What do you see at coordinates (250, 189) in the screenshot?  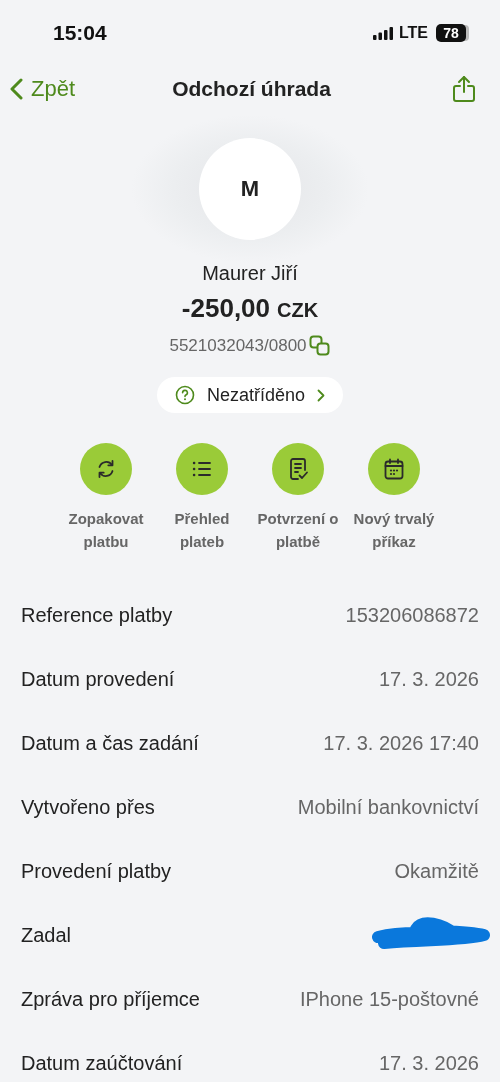 I see `avatar: M` at bounding box center [250, 189].